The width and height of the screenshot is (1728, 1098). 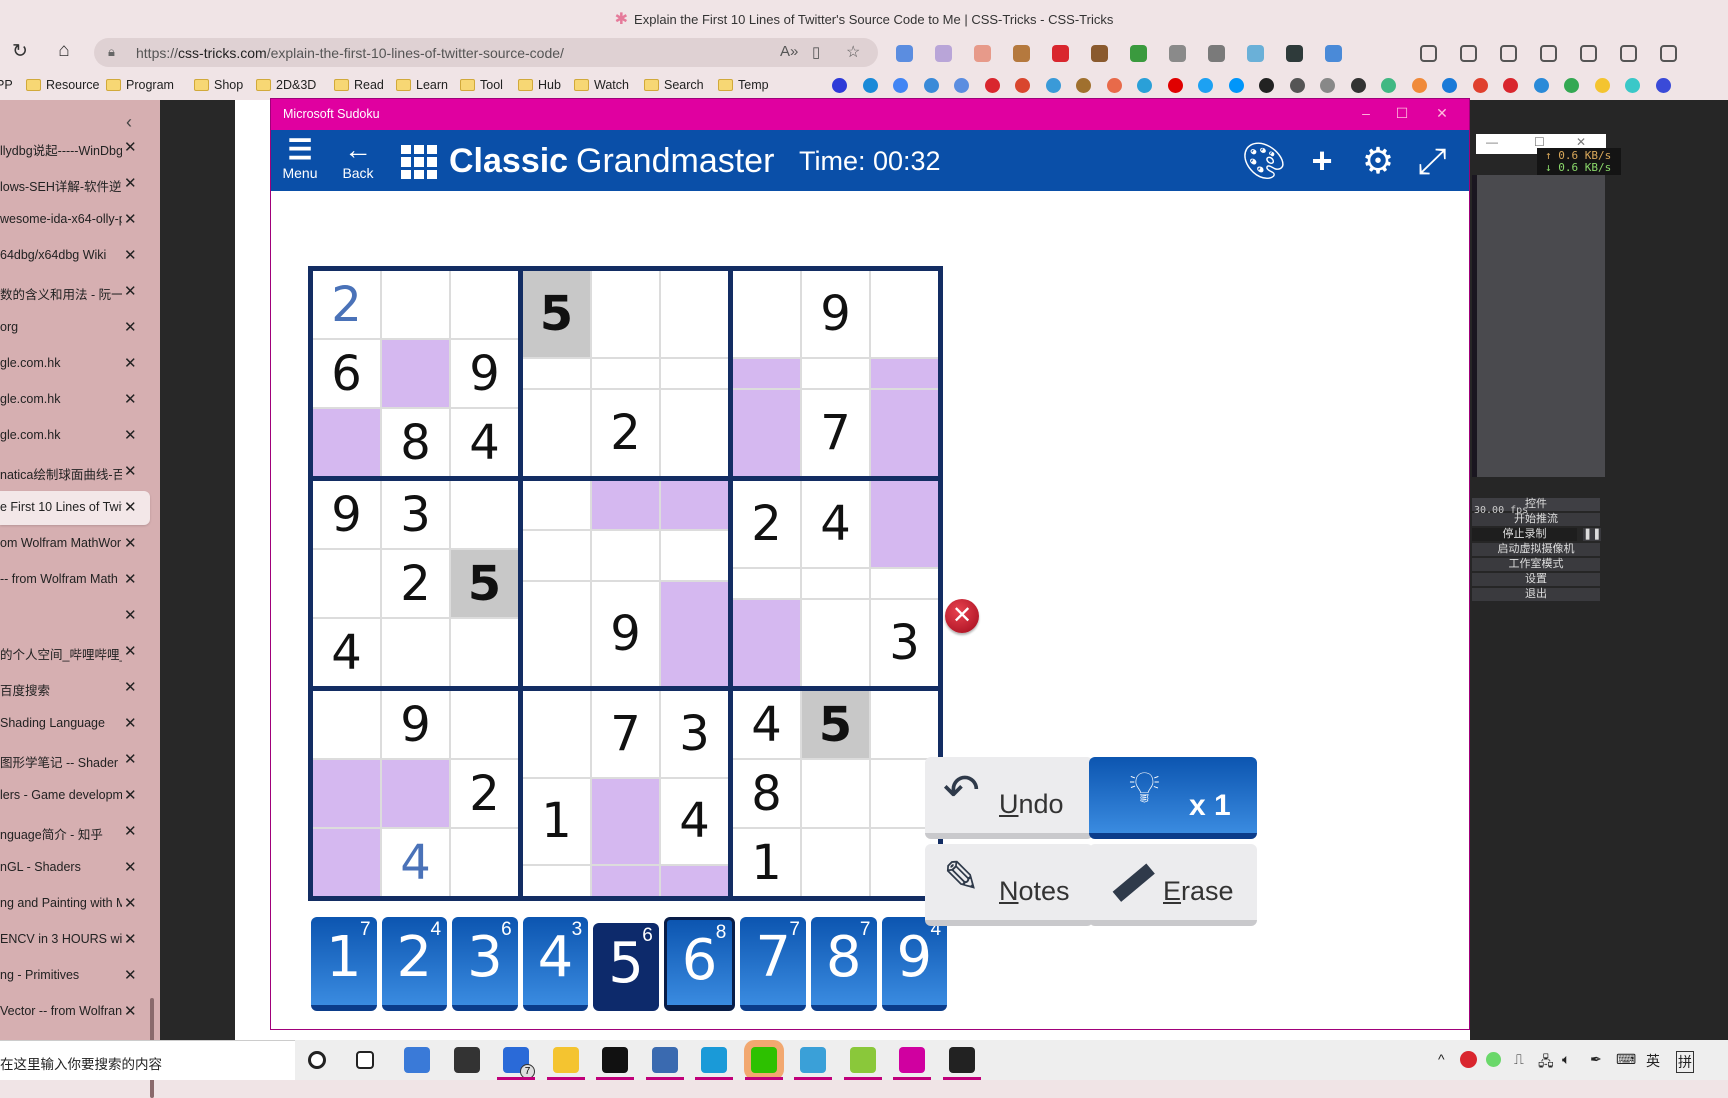 I want to click on sidebar-tab: 图形学笔记 -- Shader ✕, so click(x=75, y=760).